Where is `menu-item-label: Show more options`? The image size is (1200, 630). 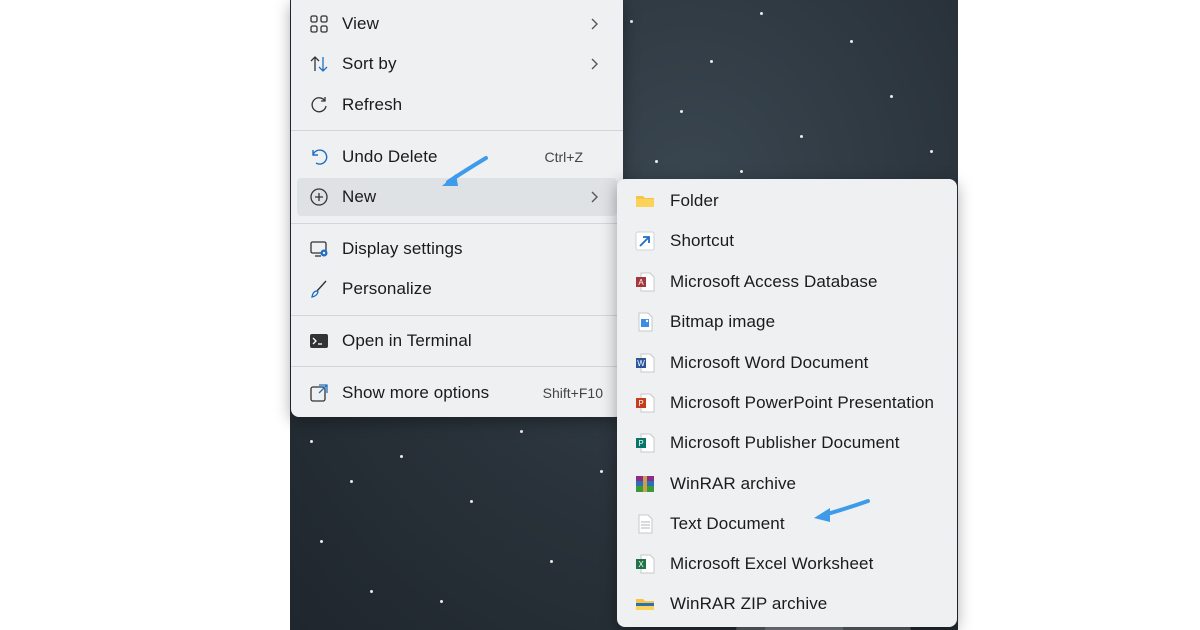 menu-item-label: Show more options is located at coordinates (416, 392).